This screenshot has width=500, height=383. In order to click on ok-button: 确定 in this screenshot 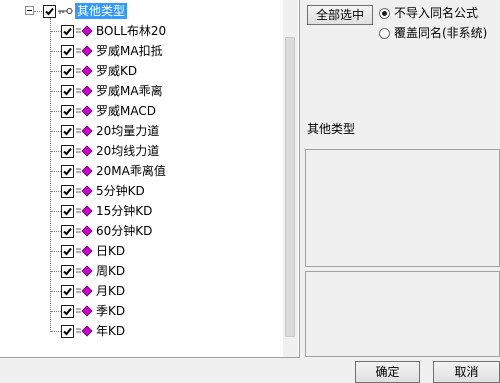, I will do `click(387, 372)`.